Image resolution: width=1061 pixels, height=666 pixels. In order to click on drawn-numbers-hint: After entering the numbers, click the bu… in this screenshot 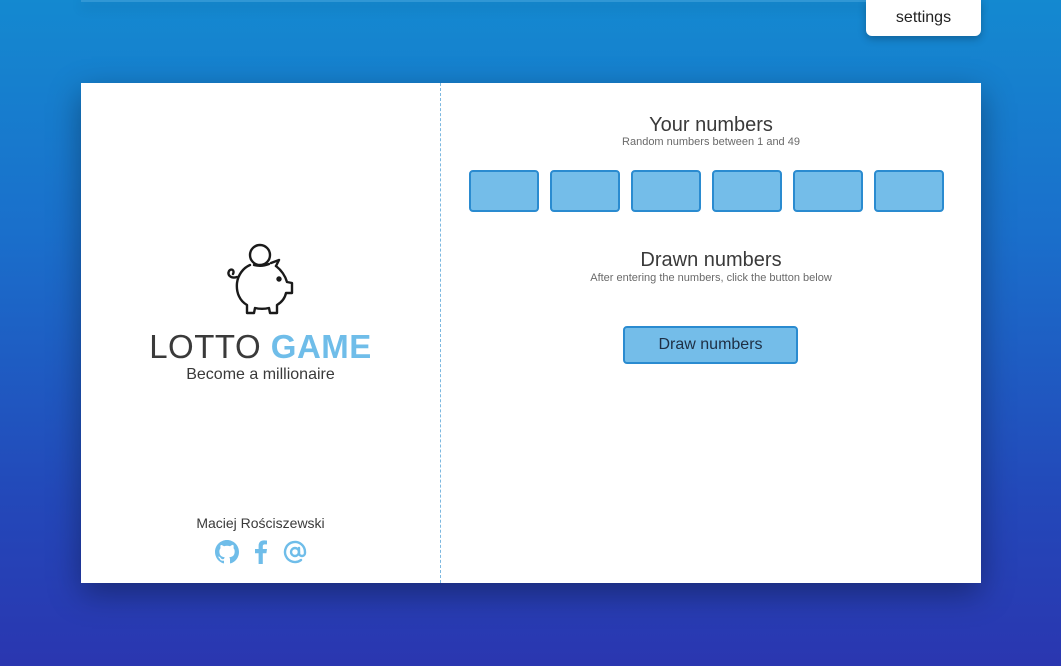, I will do `click(711, 278)`.